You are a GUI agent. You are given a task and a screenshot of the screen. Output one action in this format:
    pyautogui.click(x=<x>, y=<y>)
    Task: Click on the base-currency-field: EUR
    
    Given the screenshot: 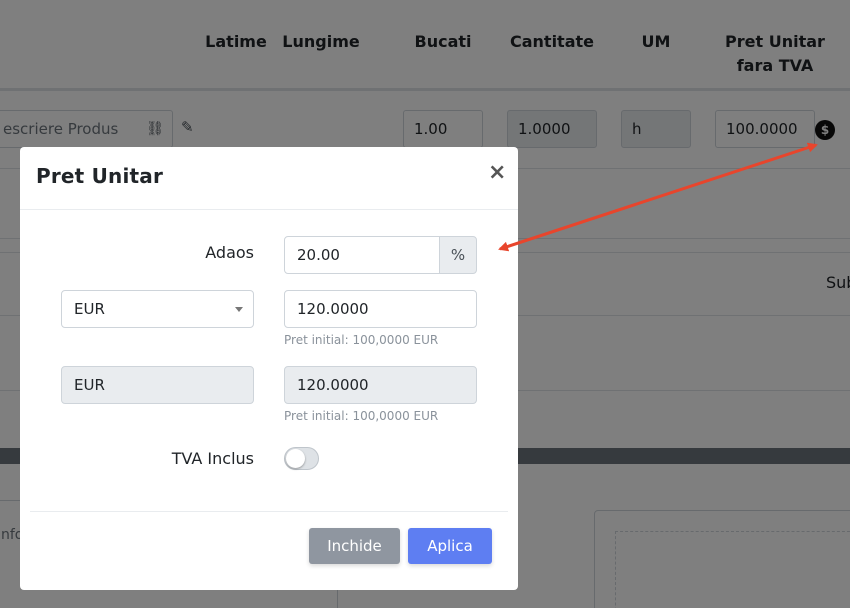 What is the action you would take?
    pyautogui.click(x=157, y=385)
    